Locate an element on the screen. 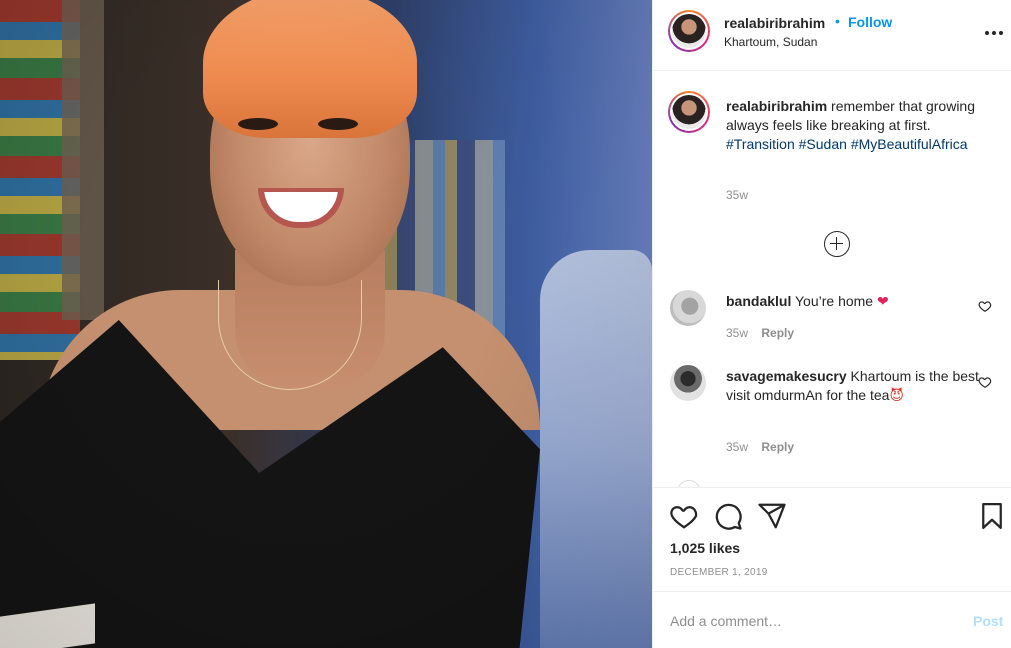 Image resolution: width=1011 pixels, height=648 pixels. comment-bubble-icon is located at coordinates (728, 516).